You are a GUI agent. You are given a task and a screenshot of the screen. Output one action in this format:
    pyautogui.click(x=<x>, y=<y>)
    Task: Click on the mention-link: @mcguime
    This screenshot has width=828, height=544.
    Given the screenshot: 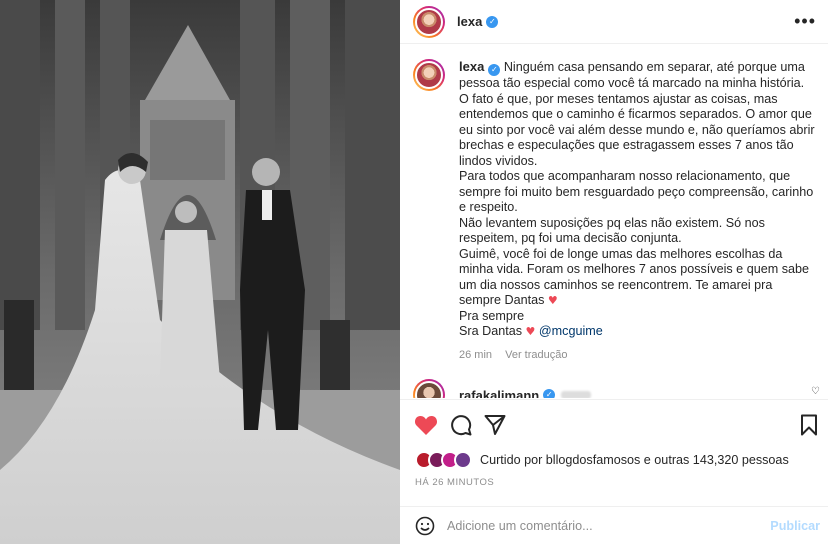 What is the action you would take?
    pyautogui.click(x=571, y=331)
    